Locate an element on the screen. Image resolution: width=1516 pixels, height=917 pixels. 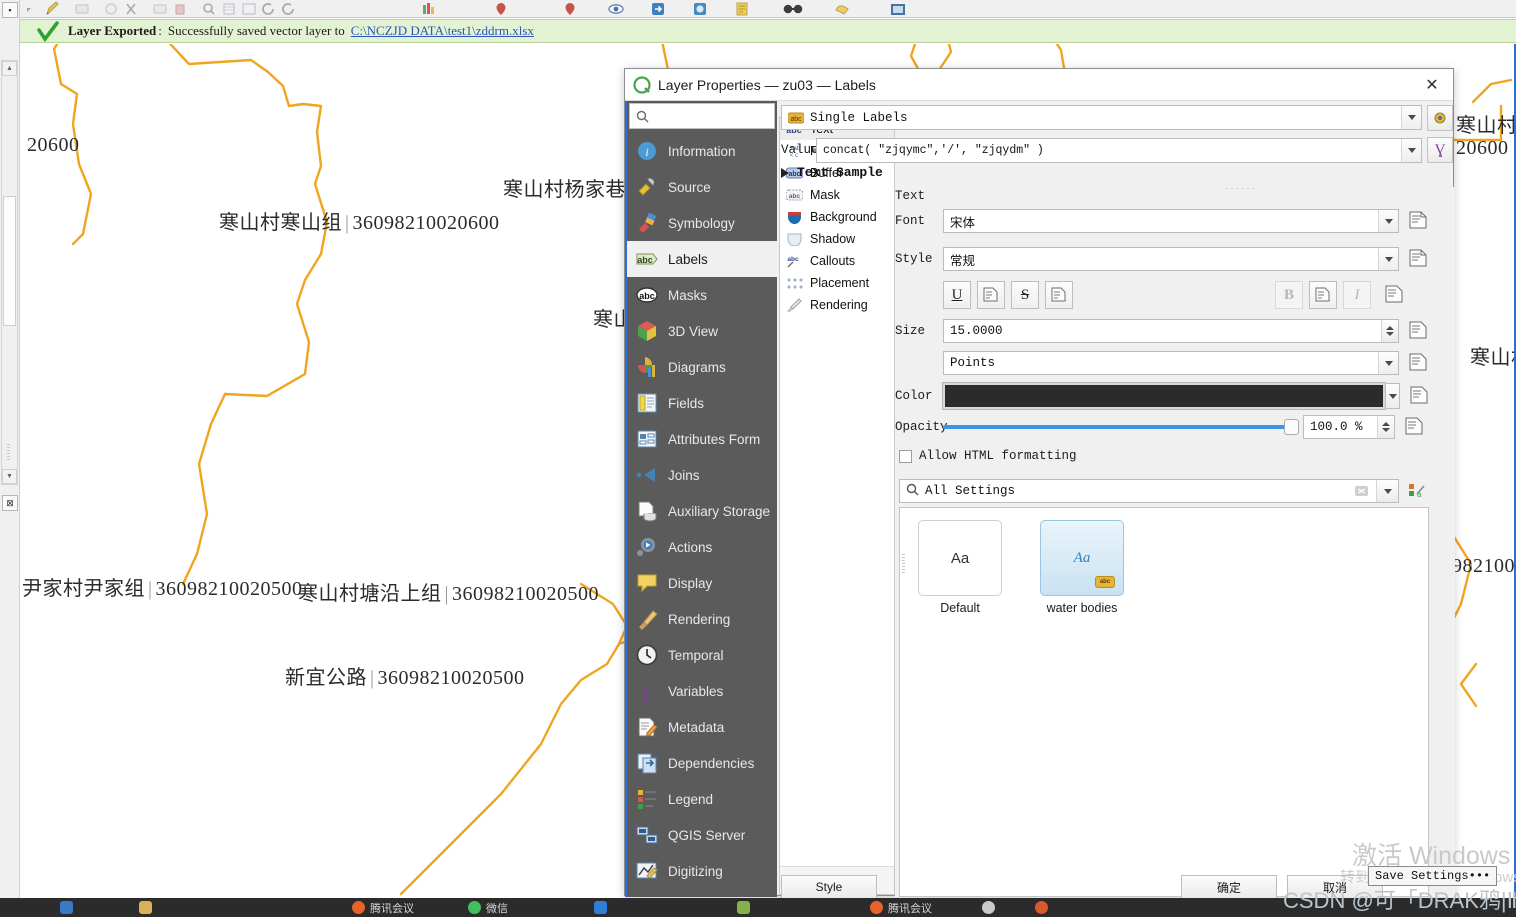
slider-knob is located at coordinates (1291, 427).